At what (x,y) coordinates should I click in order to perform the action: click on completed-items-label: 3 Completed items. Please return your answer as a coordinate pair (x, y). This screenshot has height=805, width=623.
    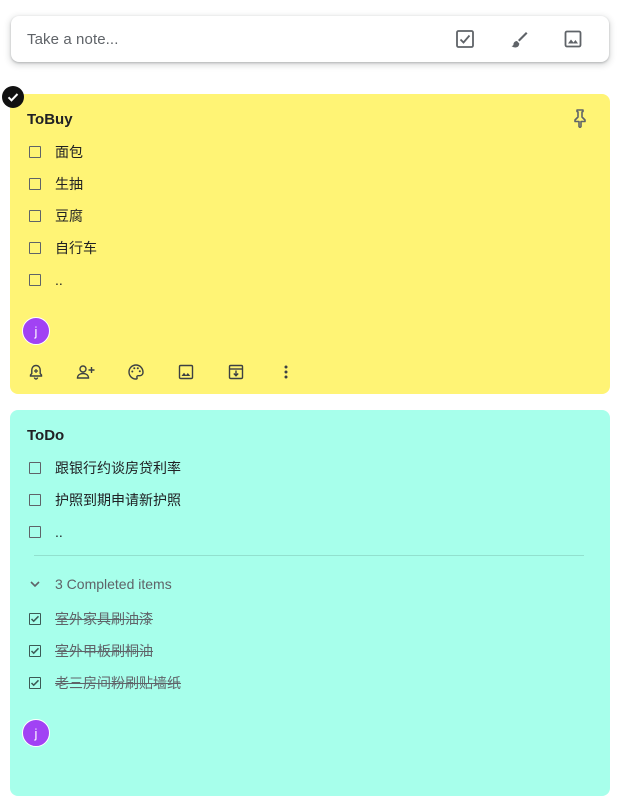
    Looking at the image, I should click on (113, 584).